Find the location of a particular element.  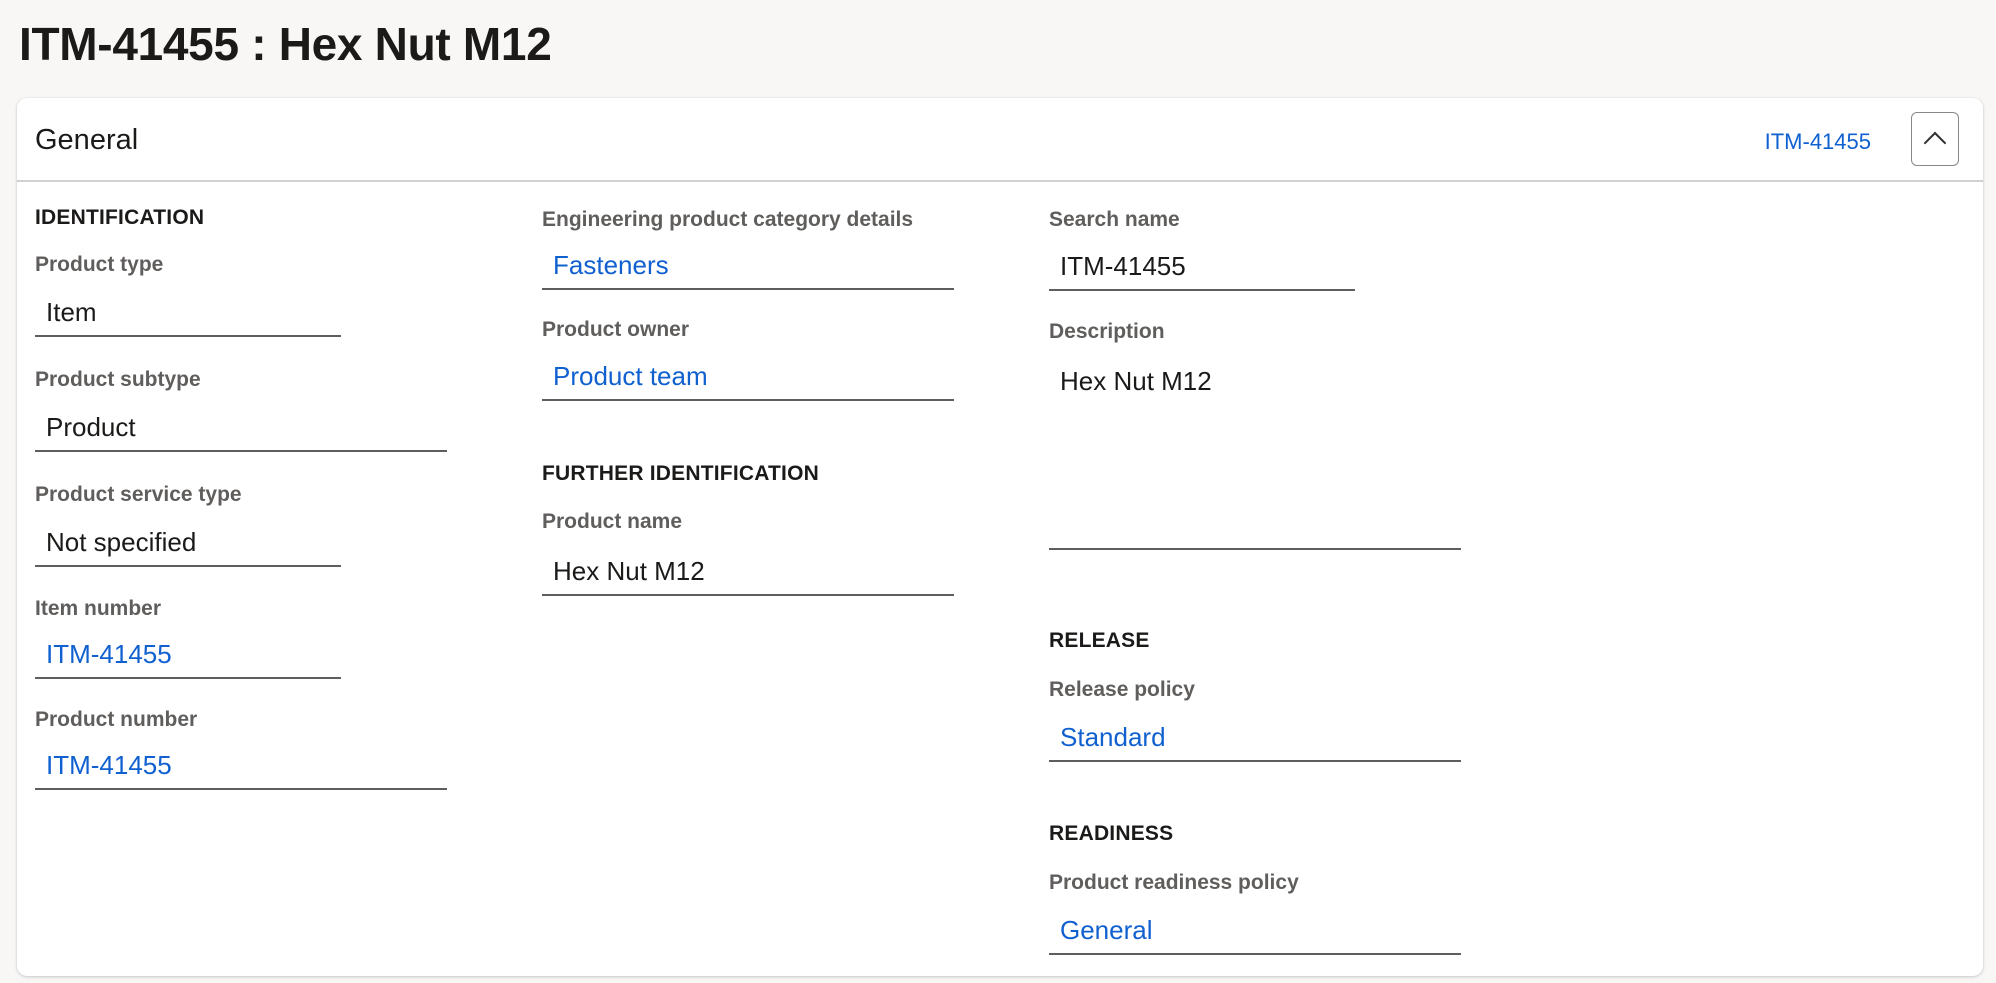

general-header: General ITM-41455 is located at coordinates (1000, 140).